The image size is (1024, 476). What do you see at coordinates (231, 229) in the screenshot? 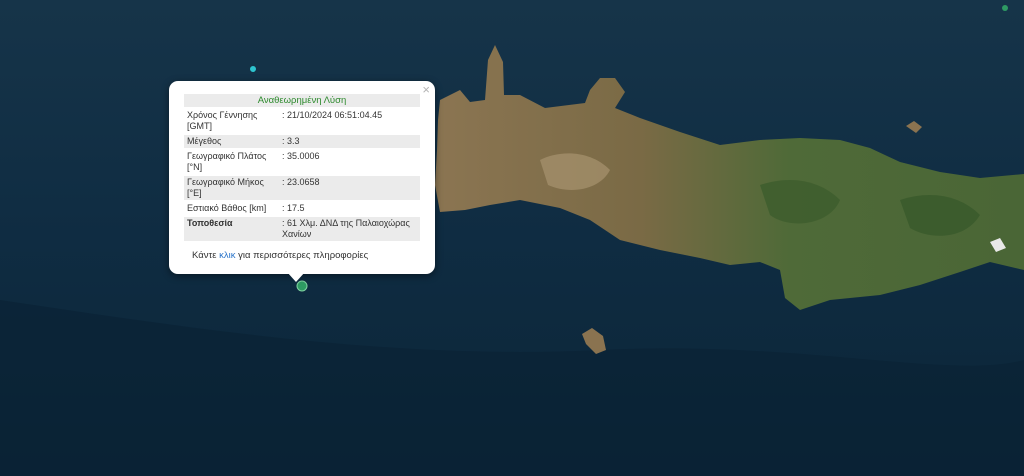
I see `location-label: Τοποθεσία` at bounding box center [231, 229].